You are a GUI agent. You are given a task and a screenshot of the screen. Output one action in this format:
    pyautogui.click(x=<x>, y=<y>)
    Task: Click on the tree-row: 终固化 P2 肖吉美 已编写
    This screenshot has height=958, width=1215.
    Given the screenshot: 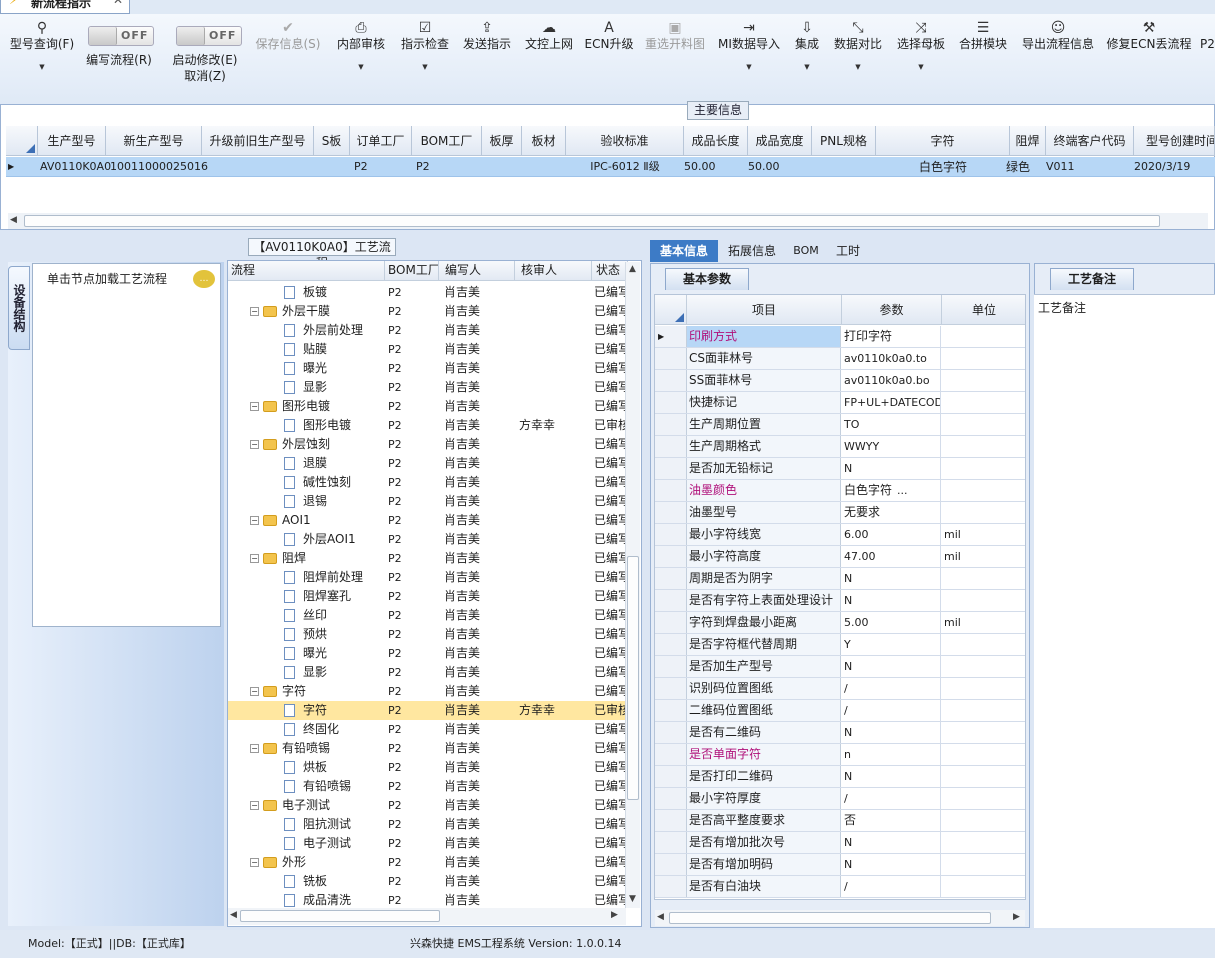 What is the action you would take?
    pyautogui.click(x=428, y=729)
    